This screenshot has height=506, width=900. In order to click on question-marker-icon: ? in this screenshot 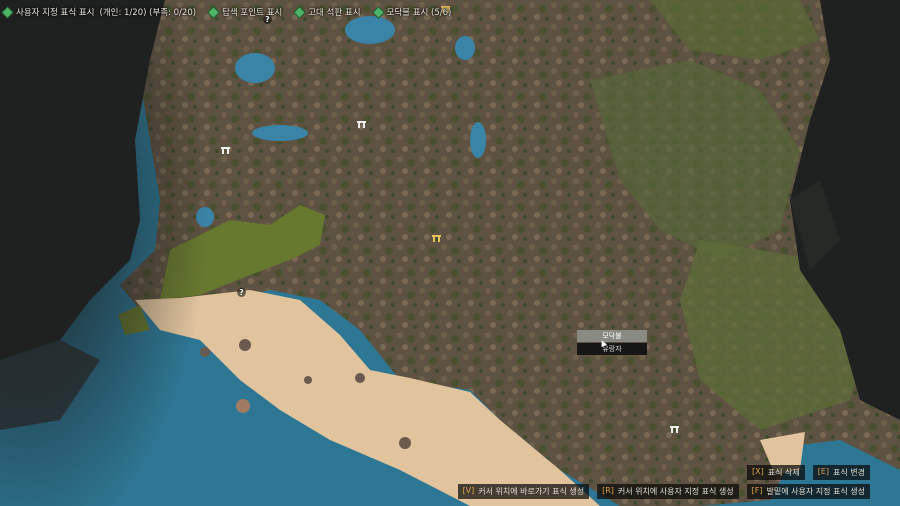, I will do `click(241, 292)`.